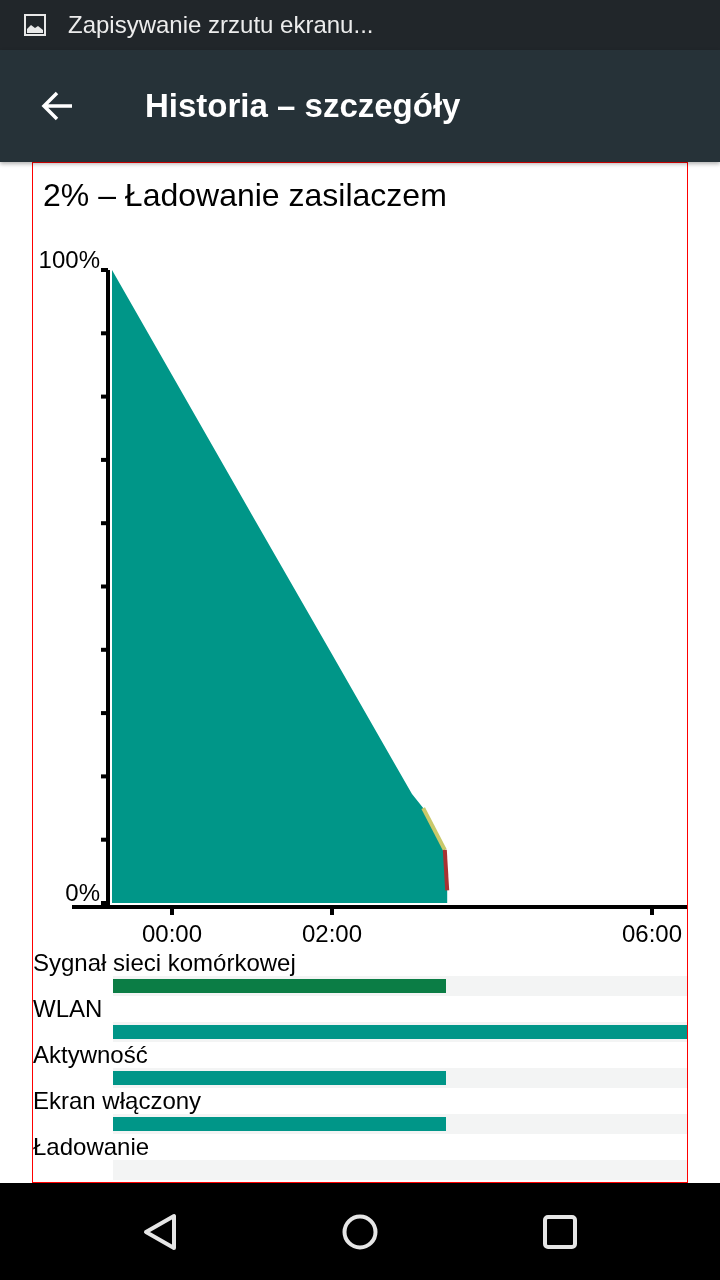 The image size is (720, 1280). I want to click on timeline-label: Aktywność, so click(91, 1055).